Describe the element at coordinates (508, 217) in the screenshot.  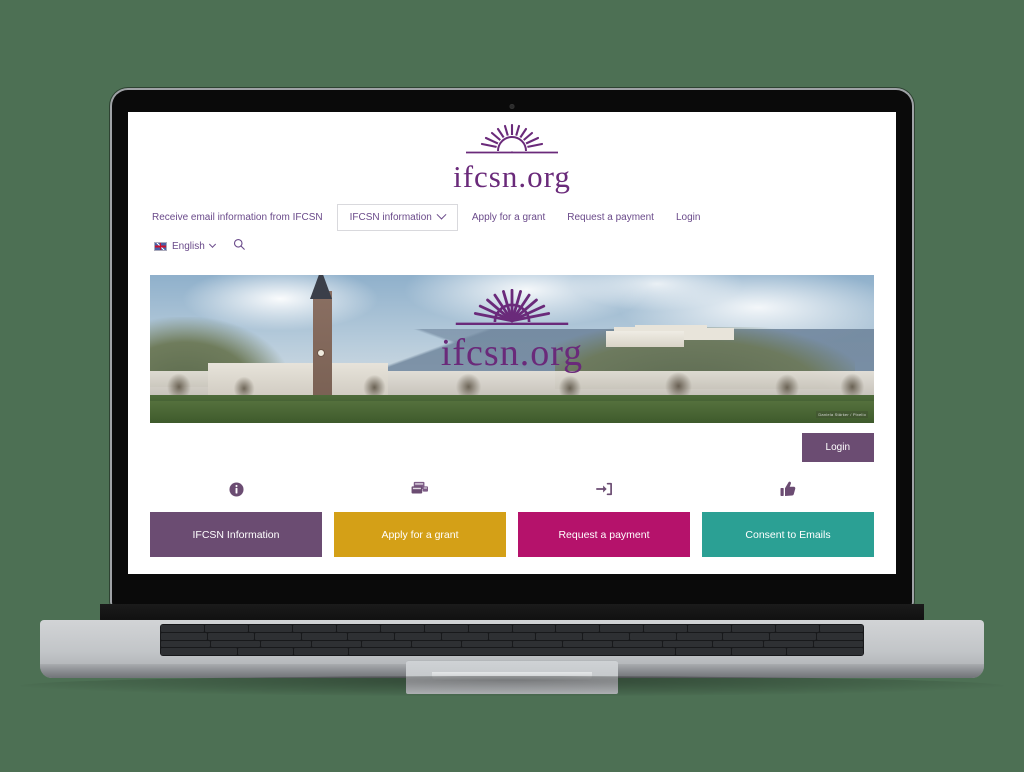
I see `nav-item-apply-for-a-grant: Apply for a grant` at that location.